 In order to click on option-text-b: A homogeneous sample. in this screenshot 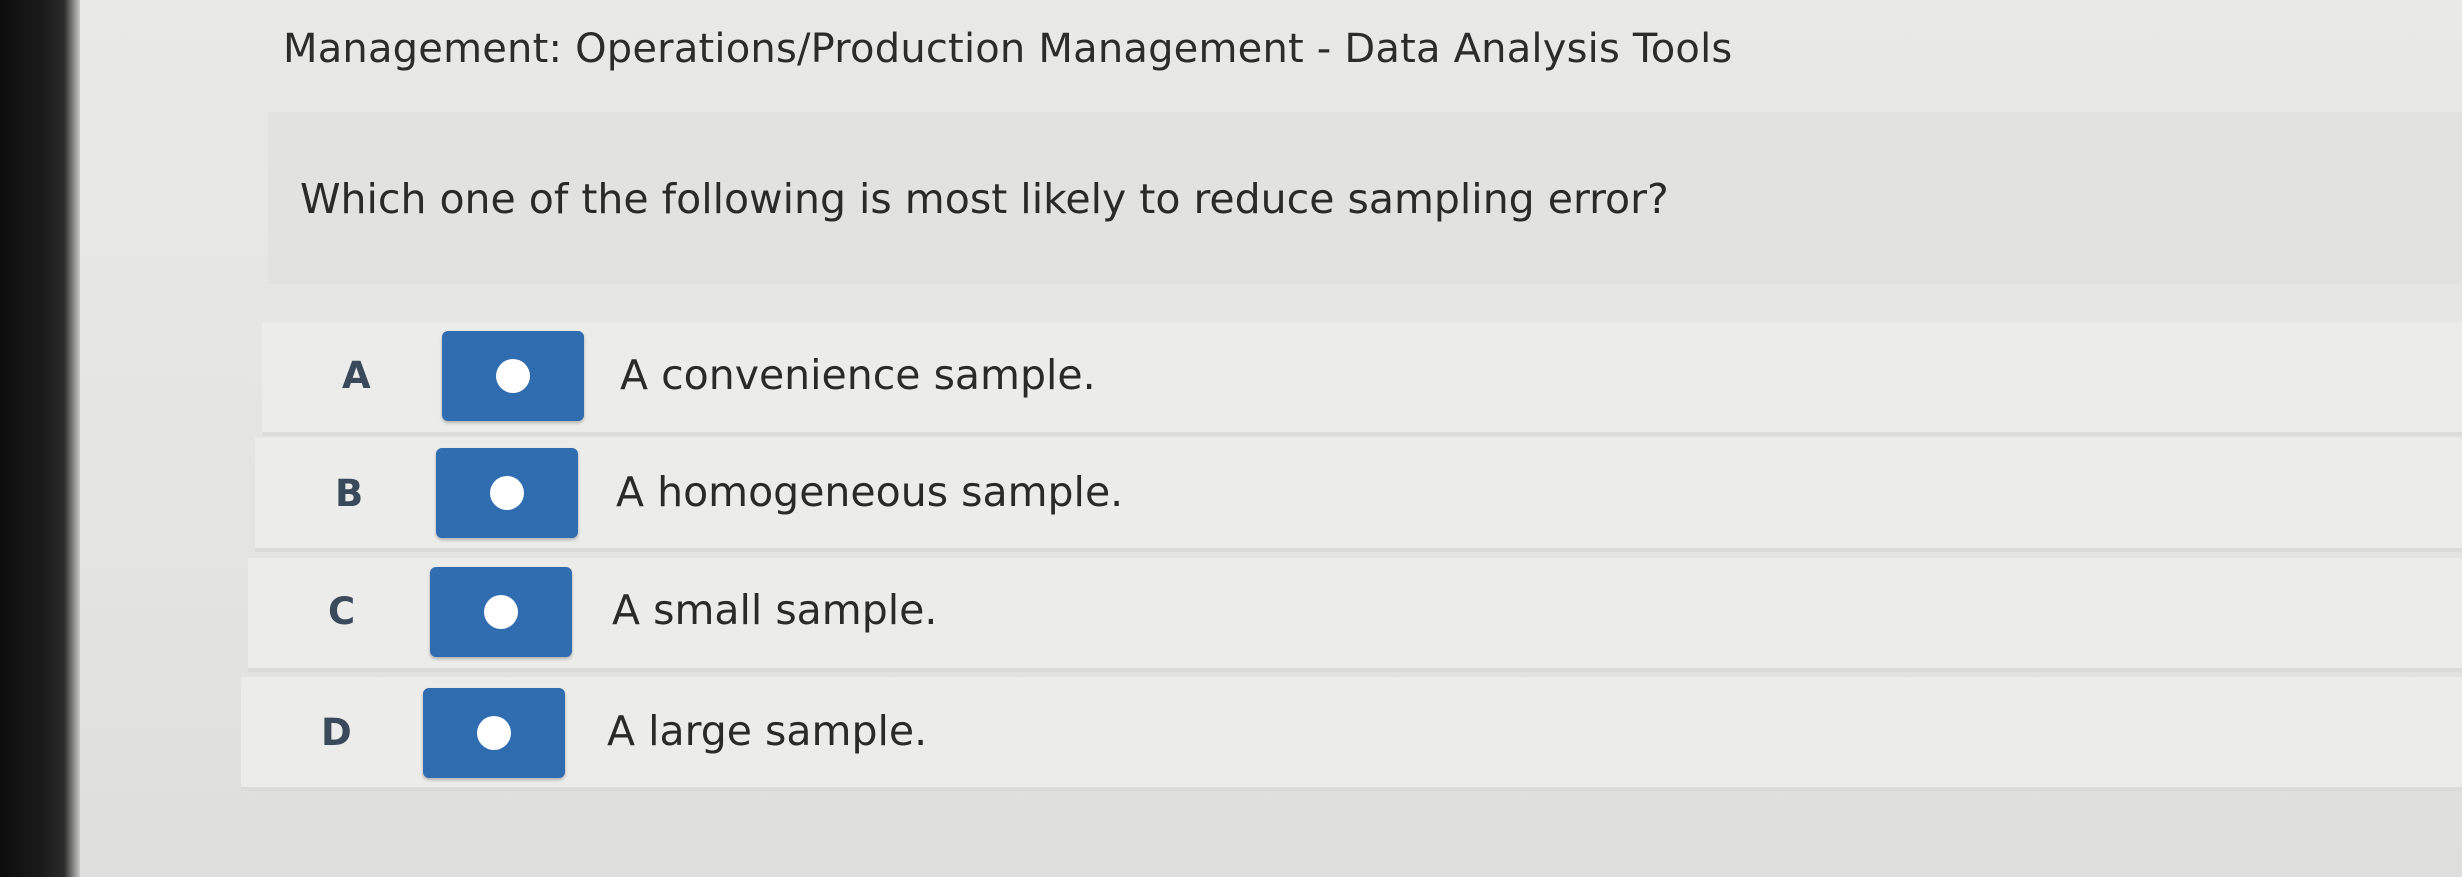, I will do `click(870, 492)`.